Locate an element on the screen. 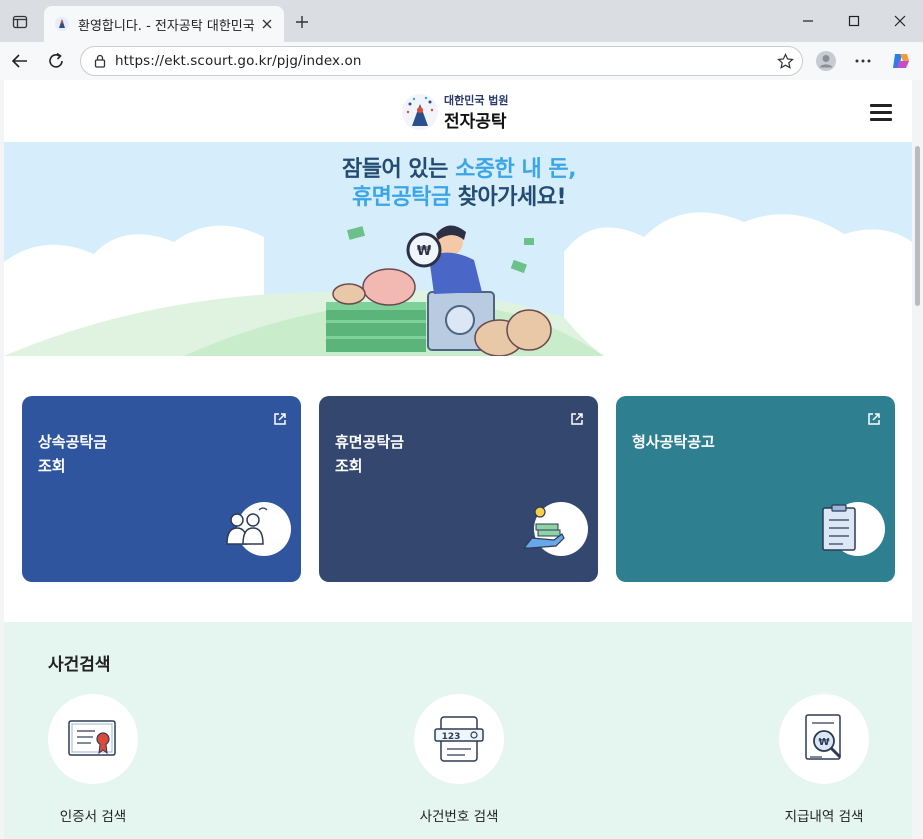 Image resolution: width=923 pixels, height=839 pixels. card-label-line1: 형사공탁공고 is located at coordinates (673, 442).